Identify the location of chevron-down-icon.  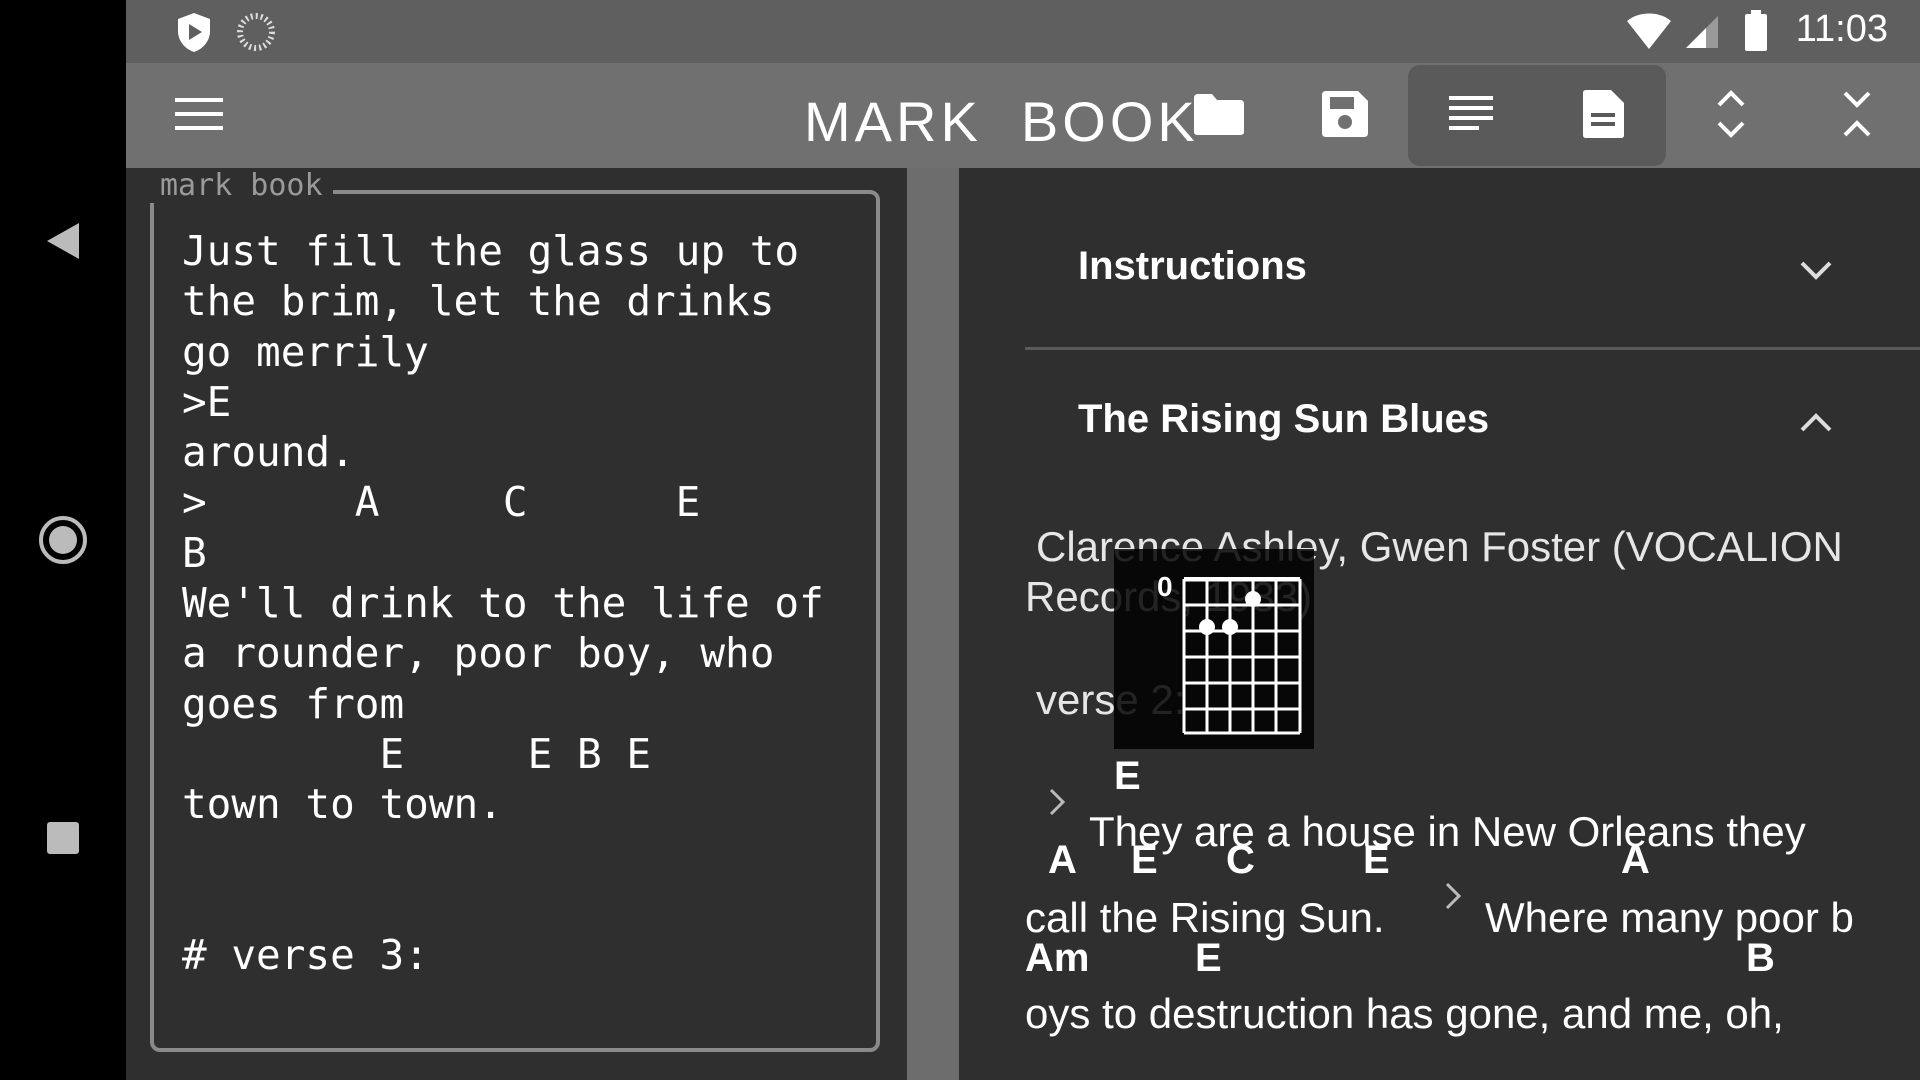
(1816, 272).